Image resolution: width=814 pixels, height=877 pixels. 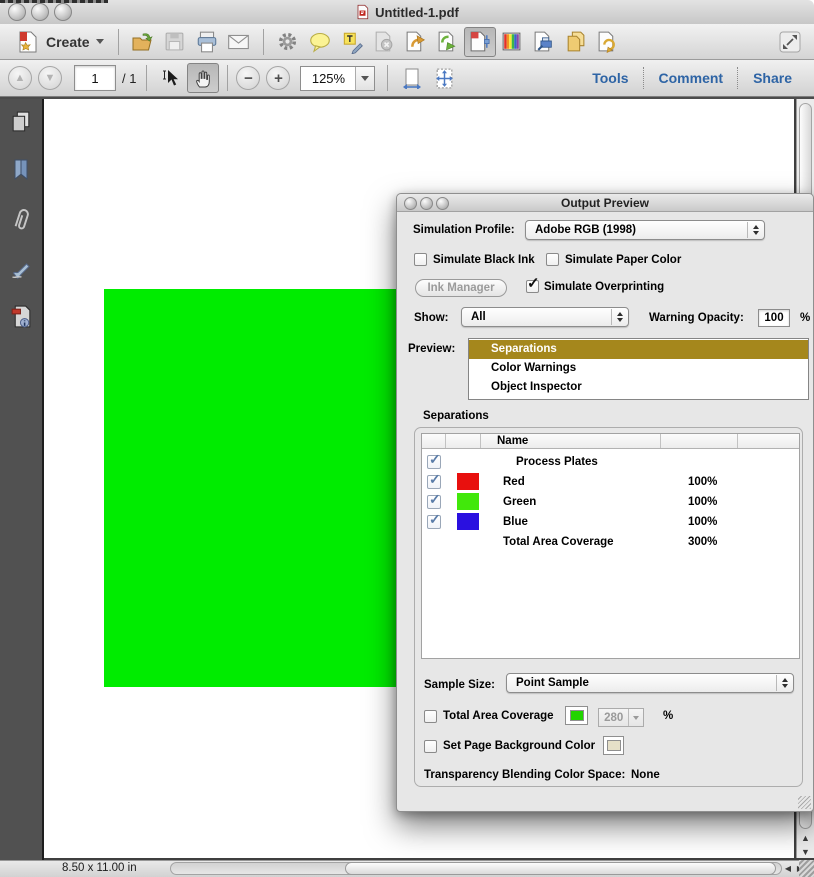 What do you see at coordinates (512, 42) in the screenshot?
I see `color-tools-button` at bounding box center [512, 42].